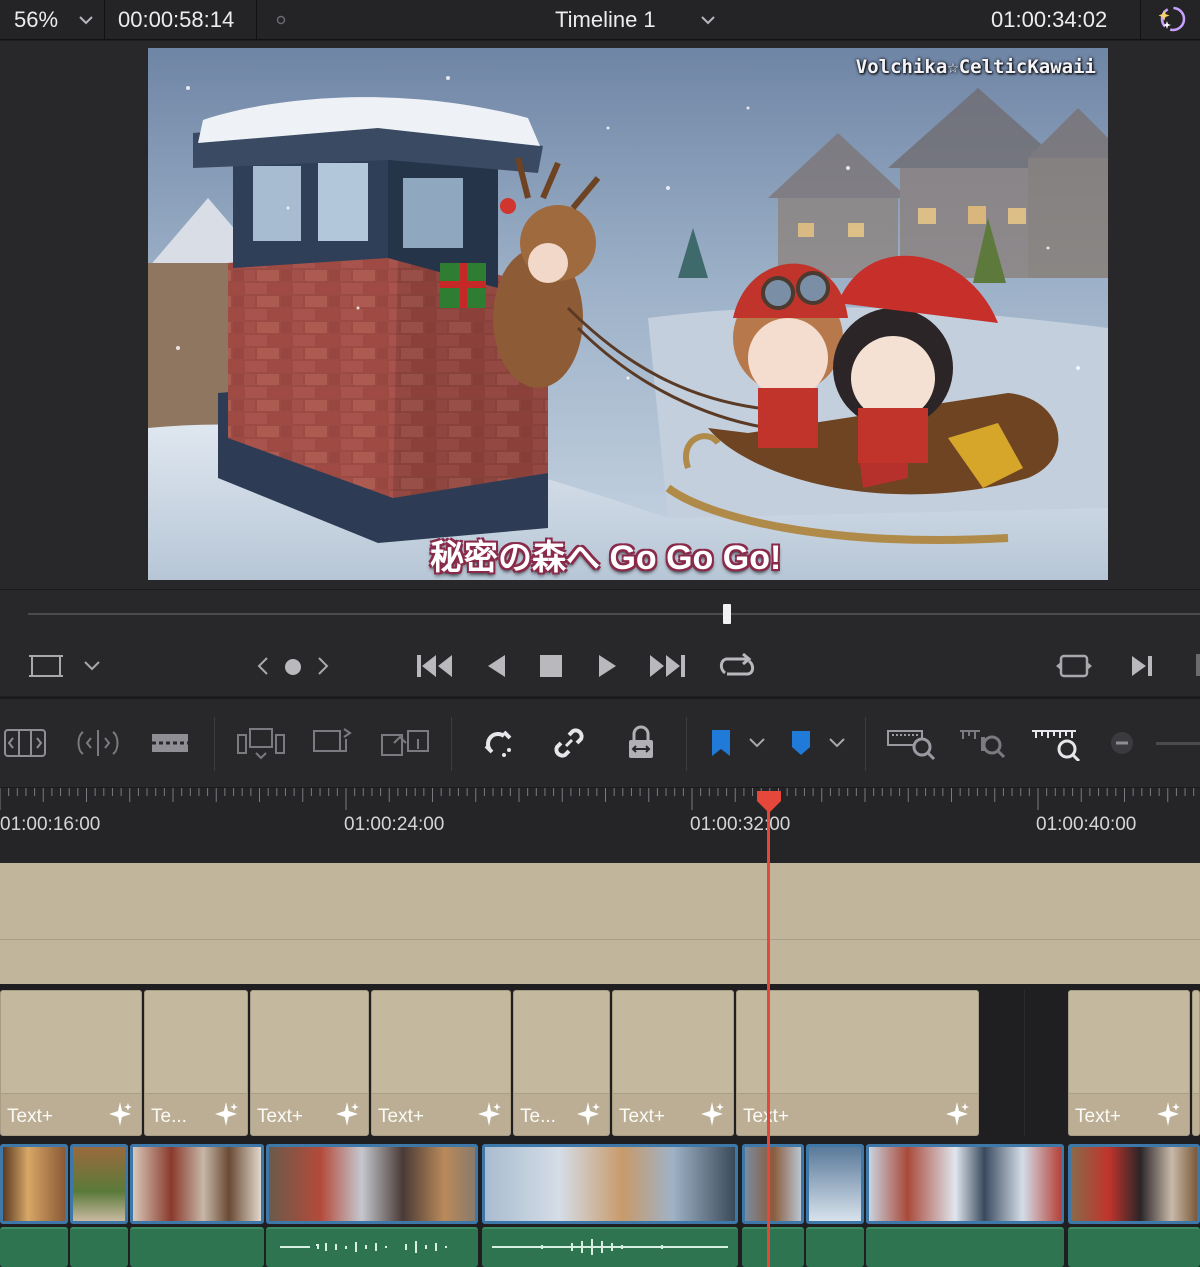  Describe the element at coordinates (708, 20) in the screenshot. I see `timeline-dropdown-chevron-icon` at that location.